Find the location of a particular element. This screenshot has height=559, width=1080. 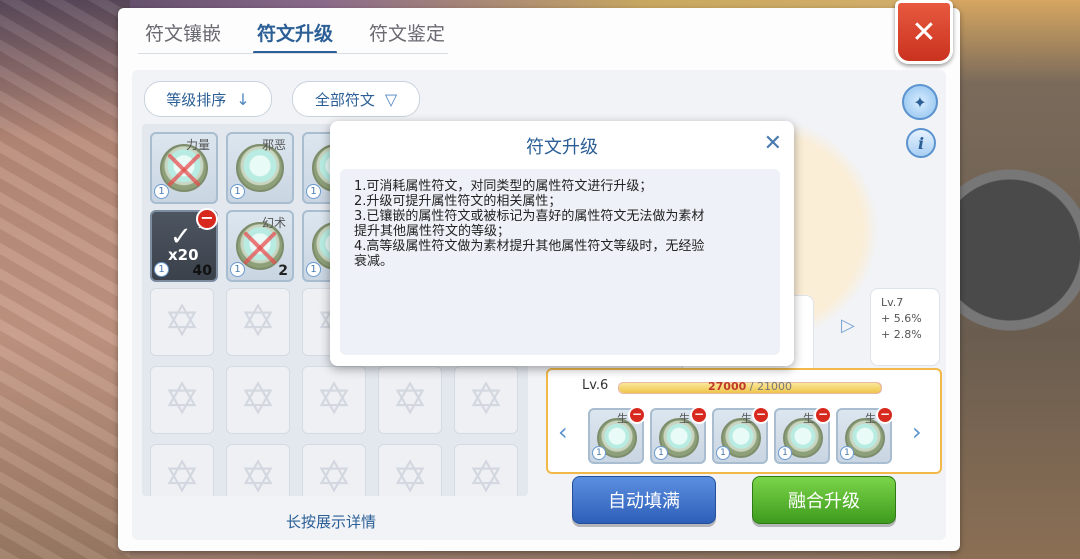

popup-title: 符文升级 is located at coordinates (562, 147).